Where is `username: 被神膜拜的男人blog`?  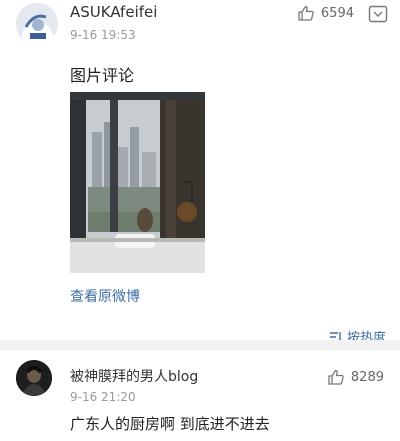
username: 被神膜拜的男人blog is located at coordinates (134, 376).